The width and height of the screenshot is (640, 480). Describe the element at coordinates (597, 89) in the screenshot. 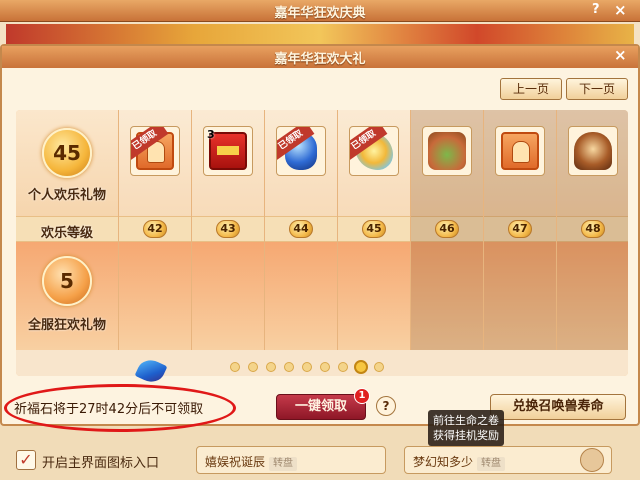

I see `next-page-button: 下一页` at that location.